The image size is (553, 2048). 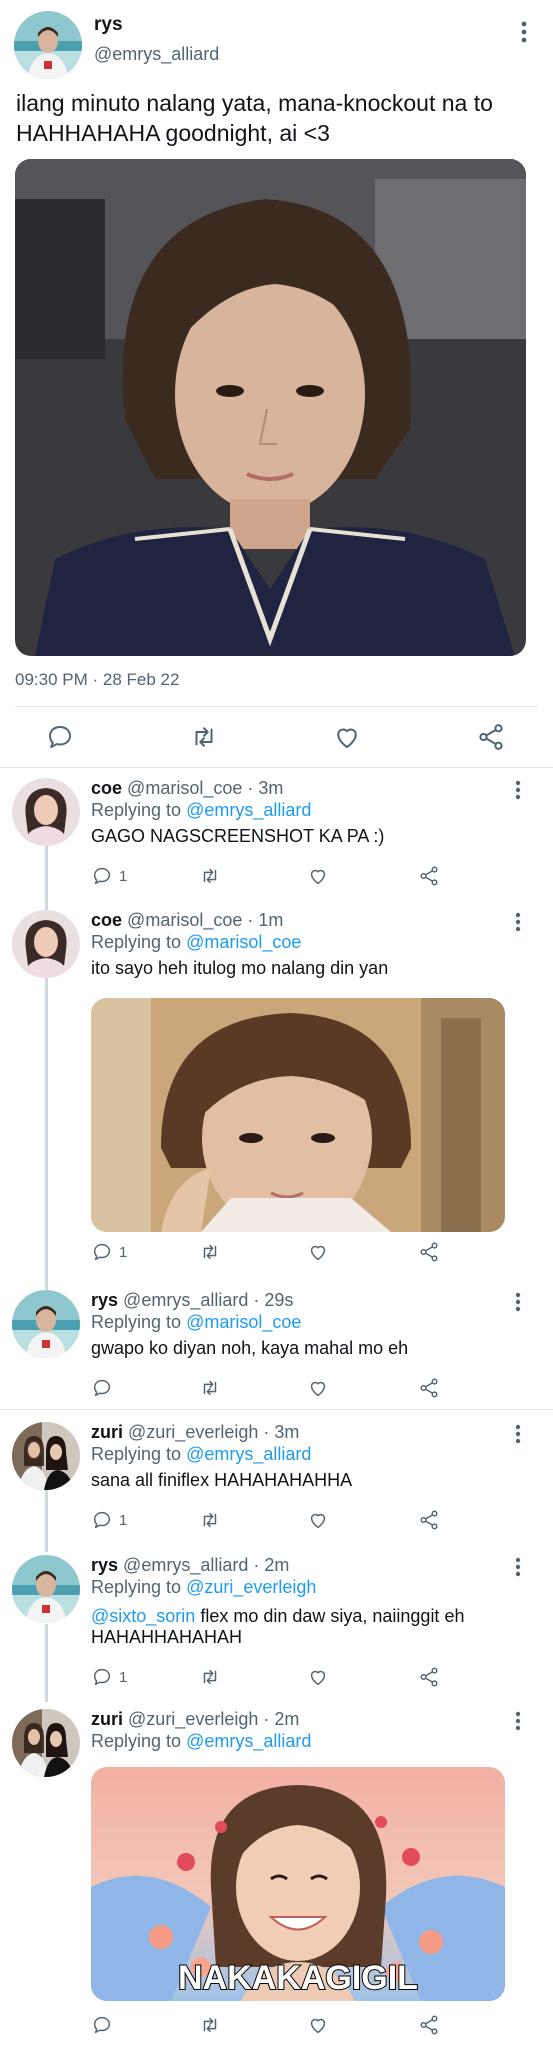 I want to click on replying-to: Replying to @emrys_alliard, so click(x=201, y=810).